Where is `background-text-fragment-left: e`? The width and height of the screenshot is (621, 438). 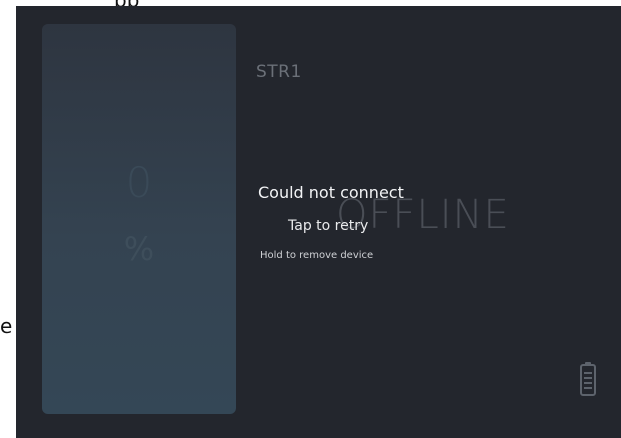
background-text-fragment-left: e is located at coordinates (6, 326).